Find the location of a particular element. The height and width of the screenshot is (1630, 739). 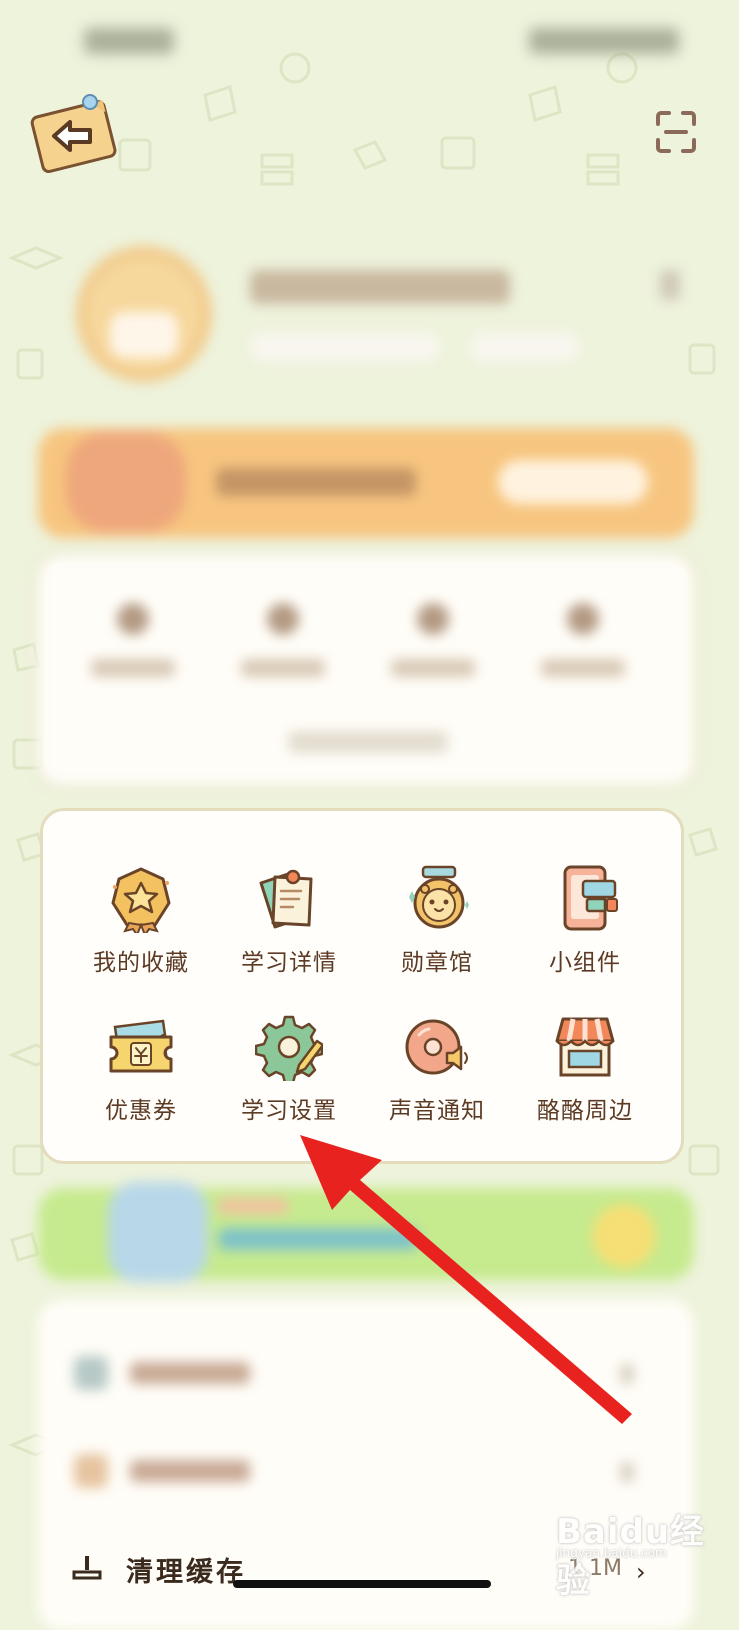

grid-item-study-details: 学习详情 is located at coordinates (289, 923).